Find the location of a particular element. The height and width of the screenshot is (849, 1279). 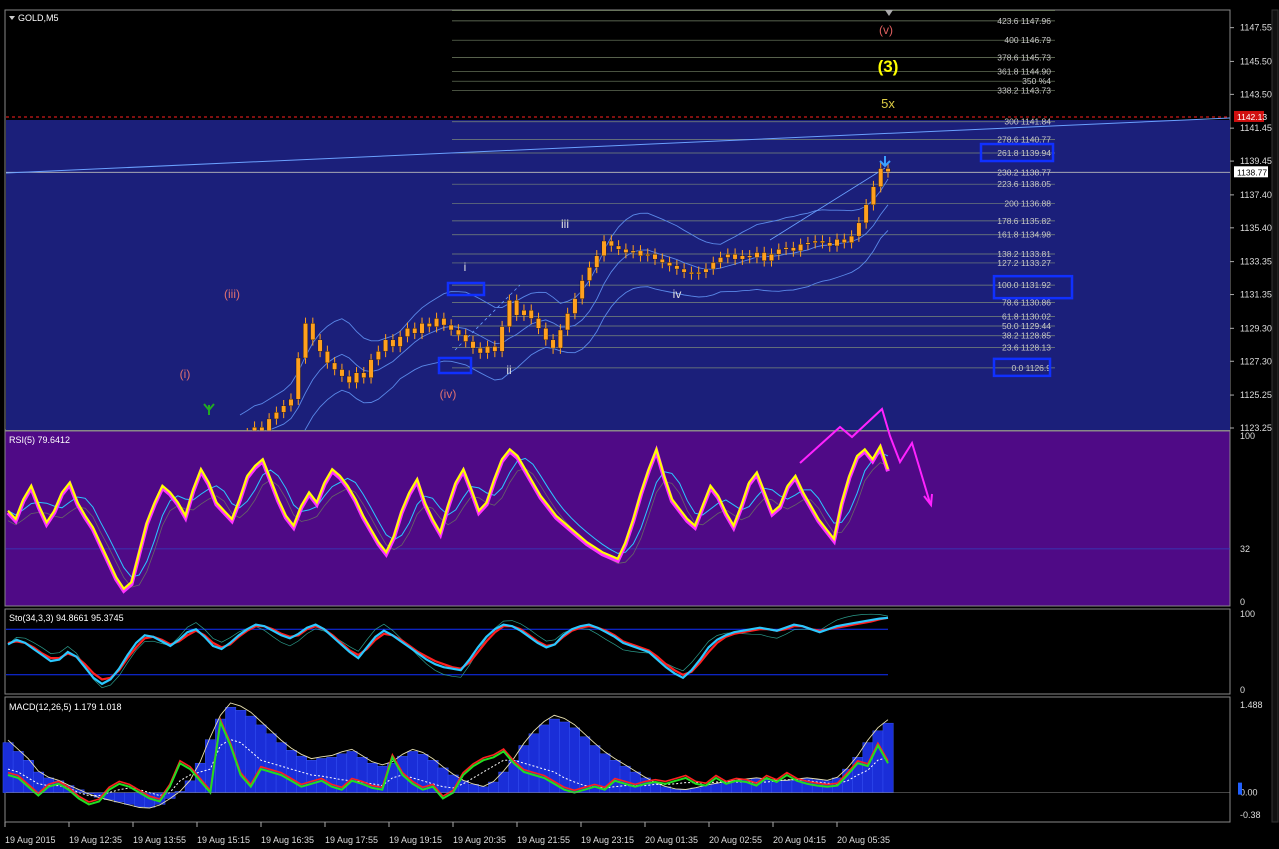

chart-scrollbar is located at coordinates (1275, 416).